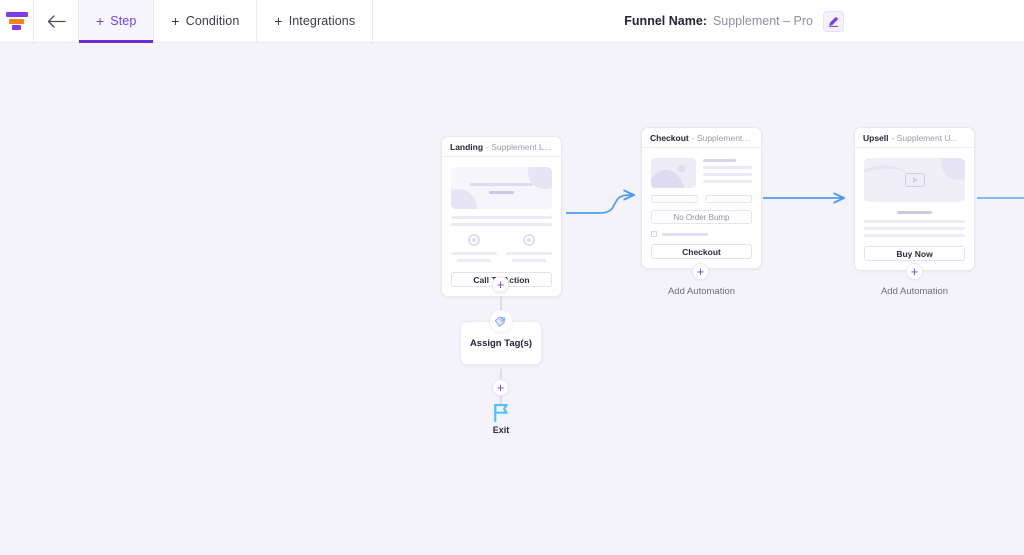  I want to click on landing-page-card: Landing - Supplement La... Call Action, so click(501, 216).